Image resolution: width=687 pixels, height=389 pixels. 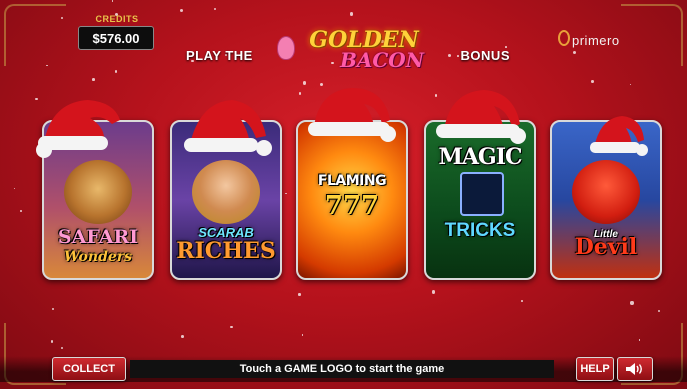 What do you see at coordinates (226, 192) in the screenshot?
I see `queen-portrait-icon` at bounding box center [226, 192].